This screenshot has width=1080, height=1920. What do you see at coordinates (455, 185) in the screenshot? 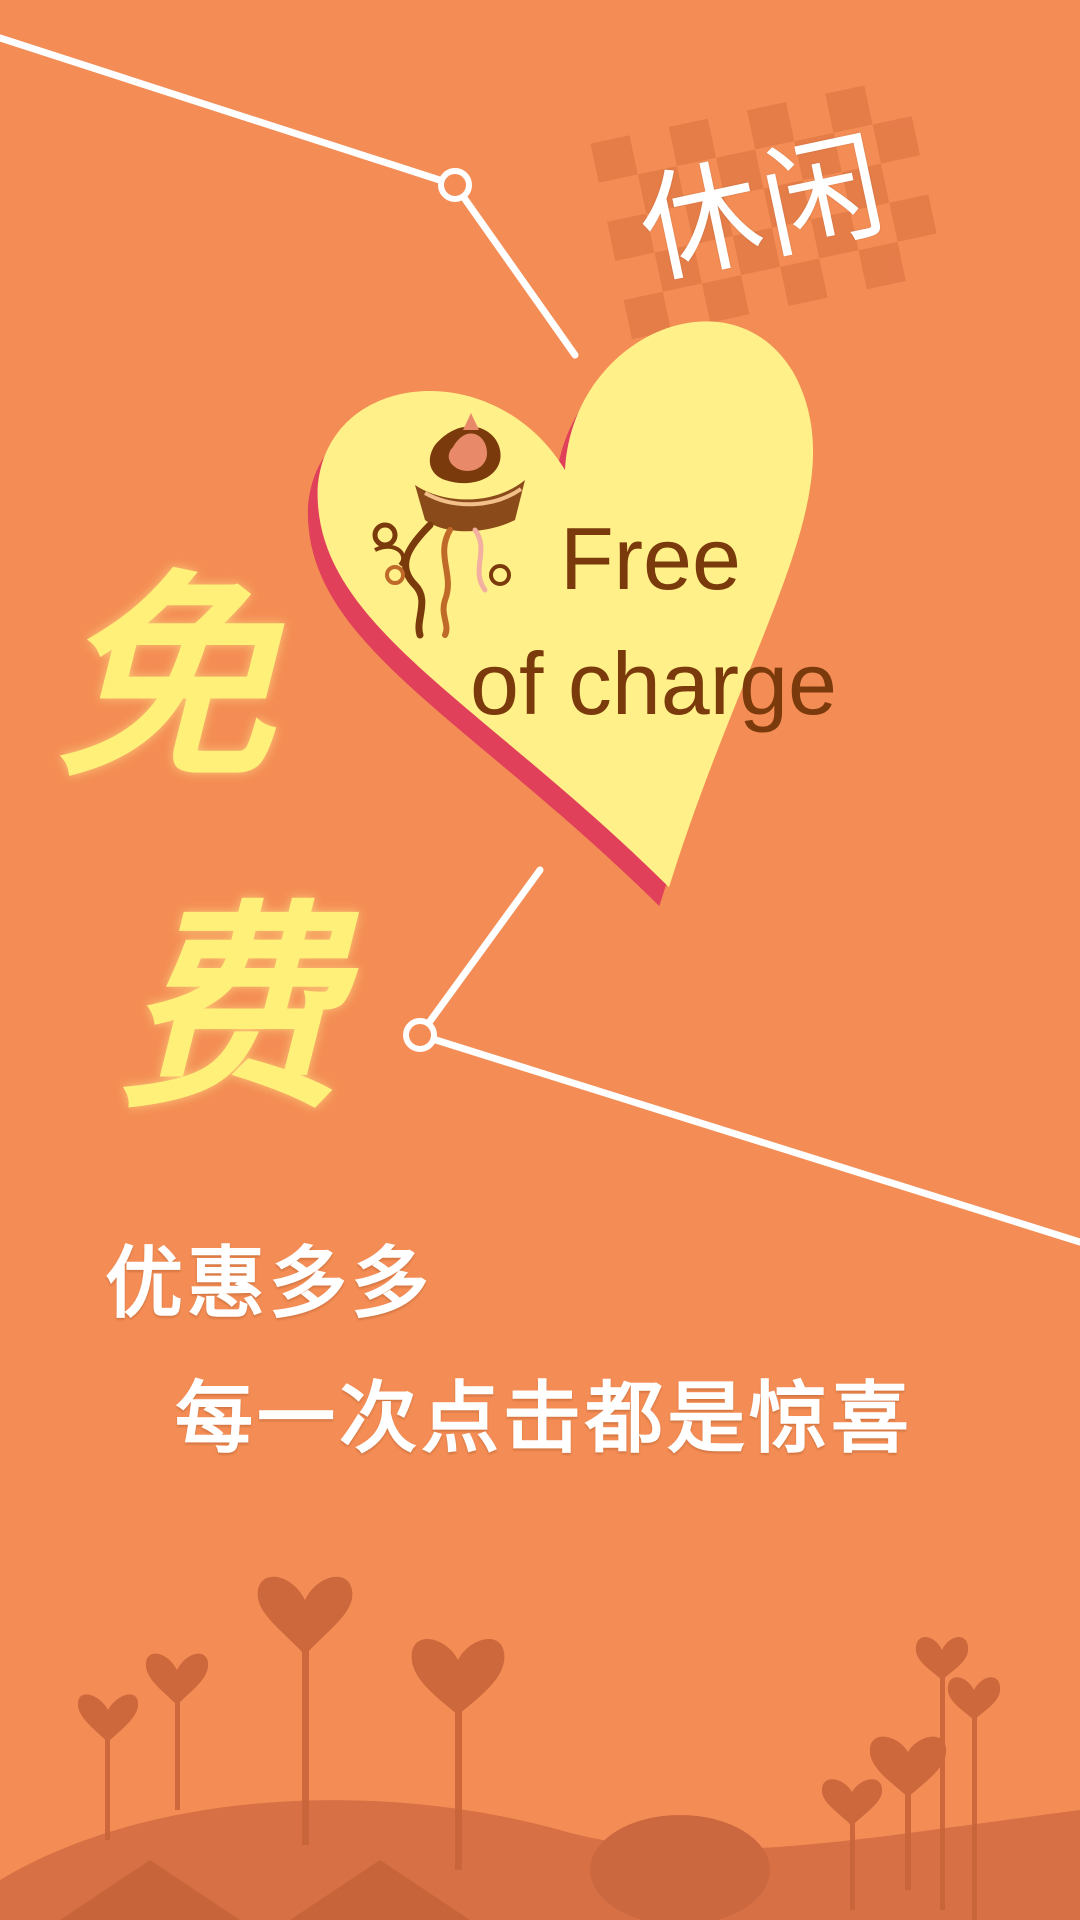
I see `line-node-top` at bounding box center [455, 185].